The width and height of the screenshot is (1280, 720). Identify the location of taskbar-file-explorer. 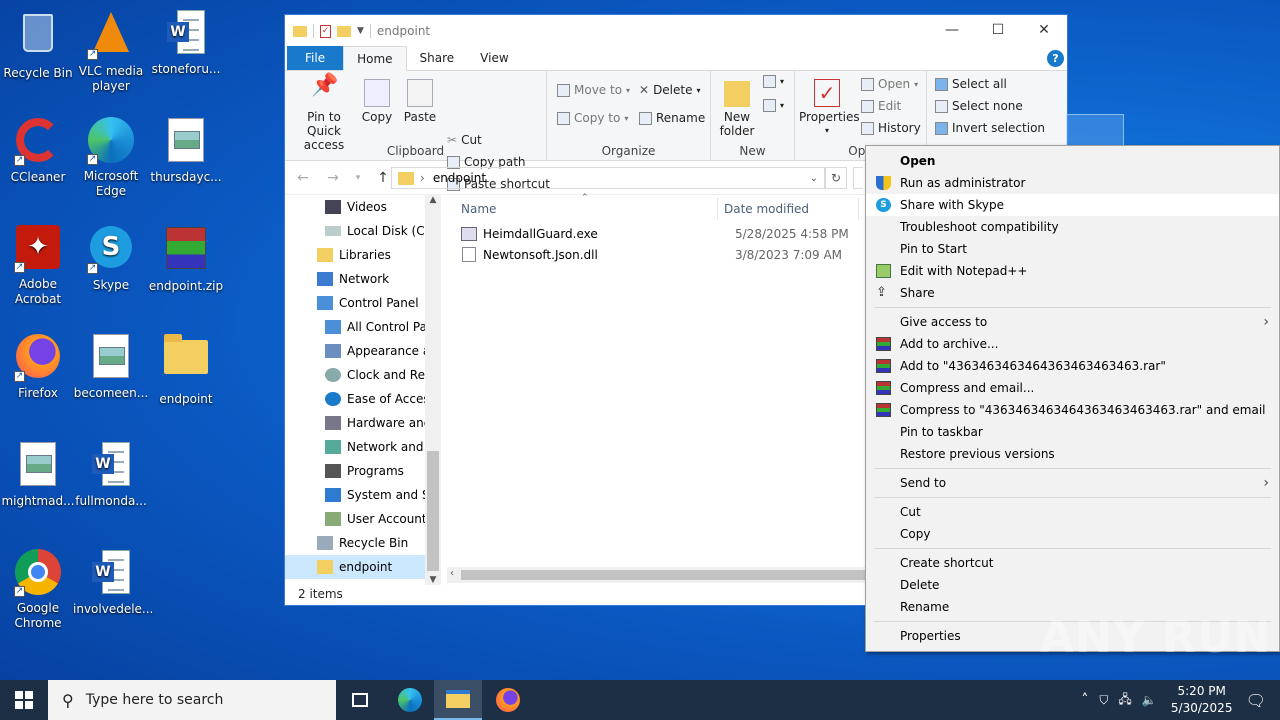
(458, 700).